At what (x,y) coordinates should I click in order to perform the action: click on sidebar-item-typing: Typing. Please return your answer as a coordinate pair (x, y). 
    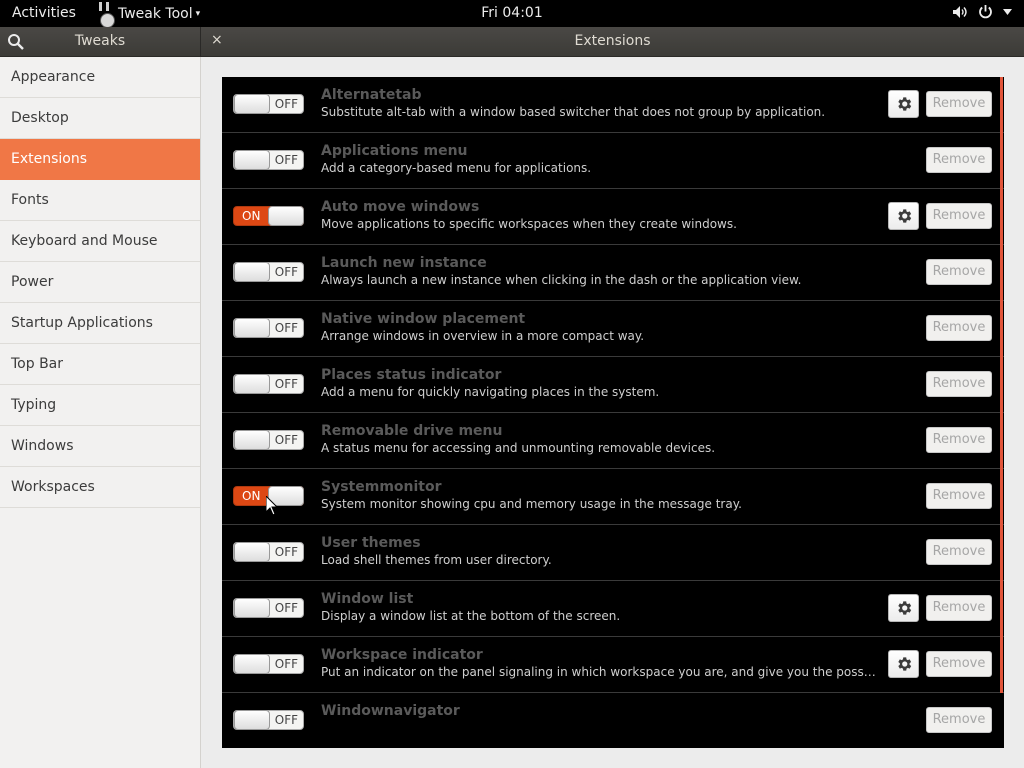
    Looking at the image, I should click on (100, 405).